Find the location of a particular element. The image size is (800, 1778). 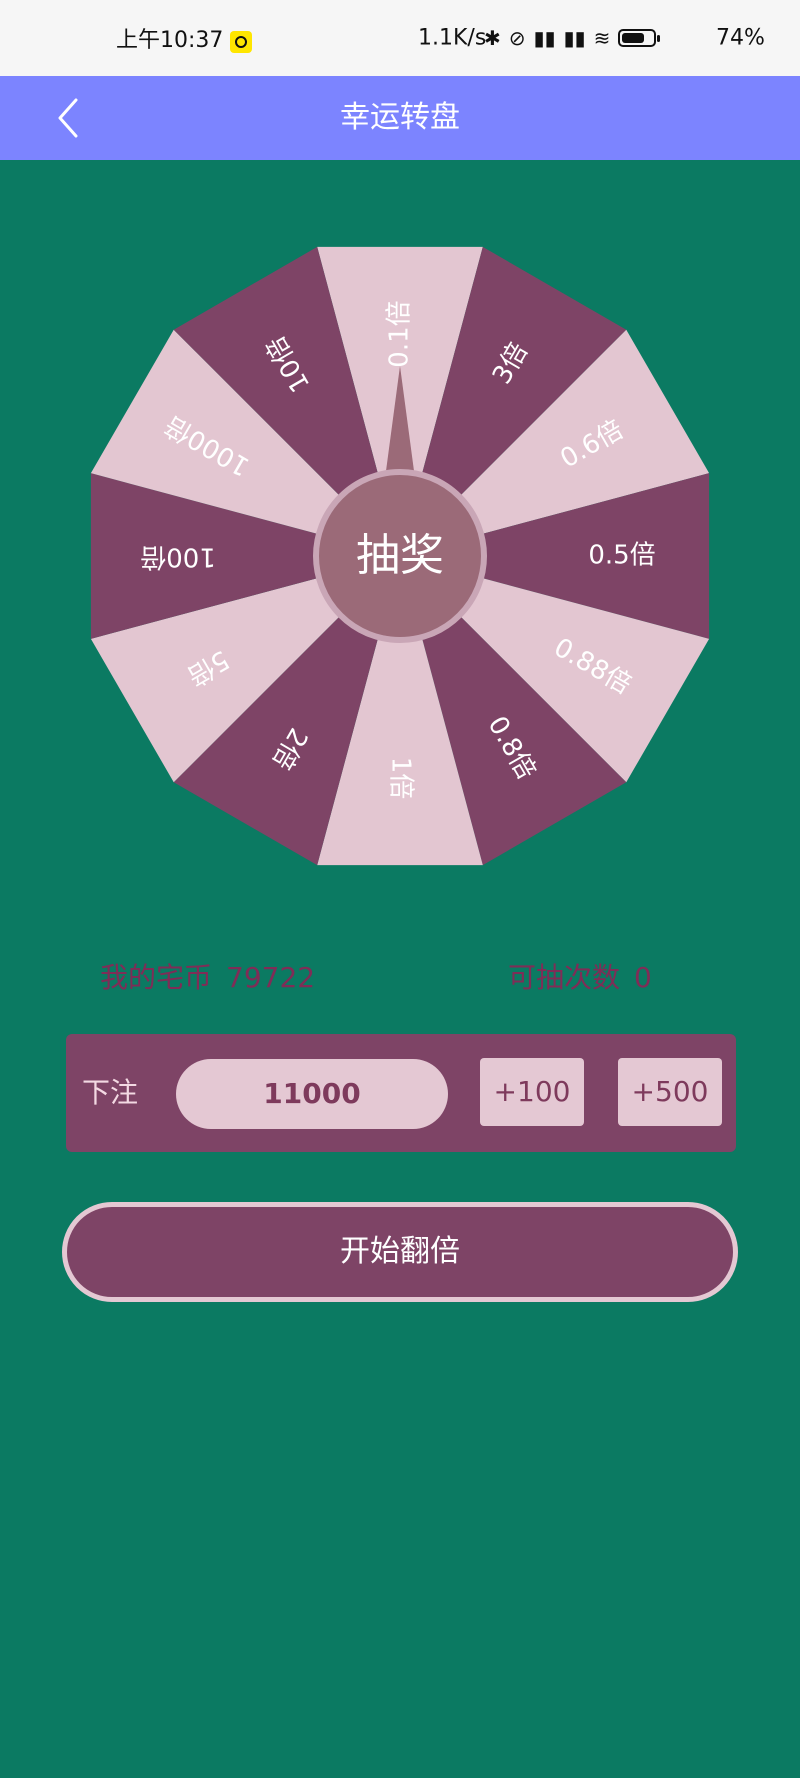

coins-value: 79722 is located at coordinates (271, 977).